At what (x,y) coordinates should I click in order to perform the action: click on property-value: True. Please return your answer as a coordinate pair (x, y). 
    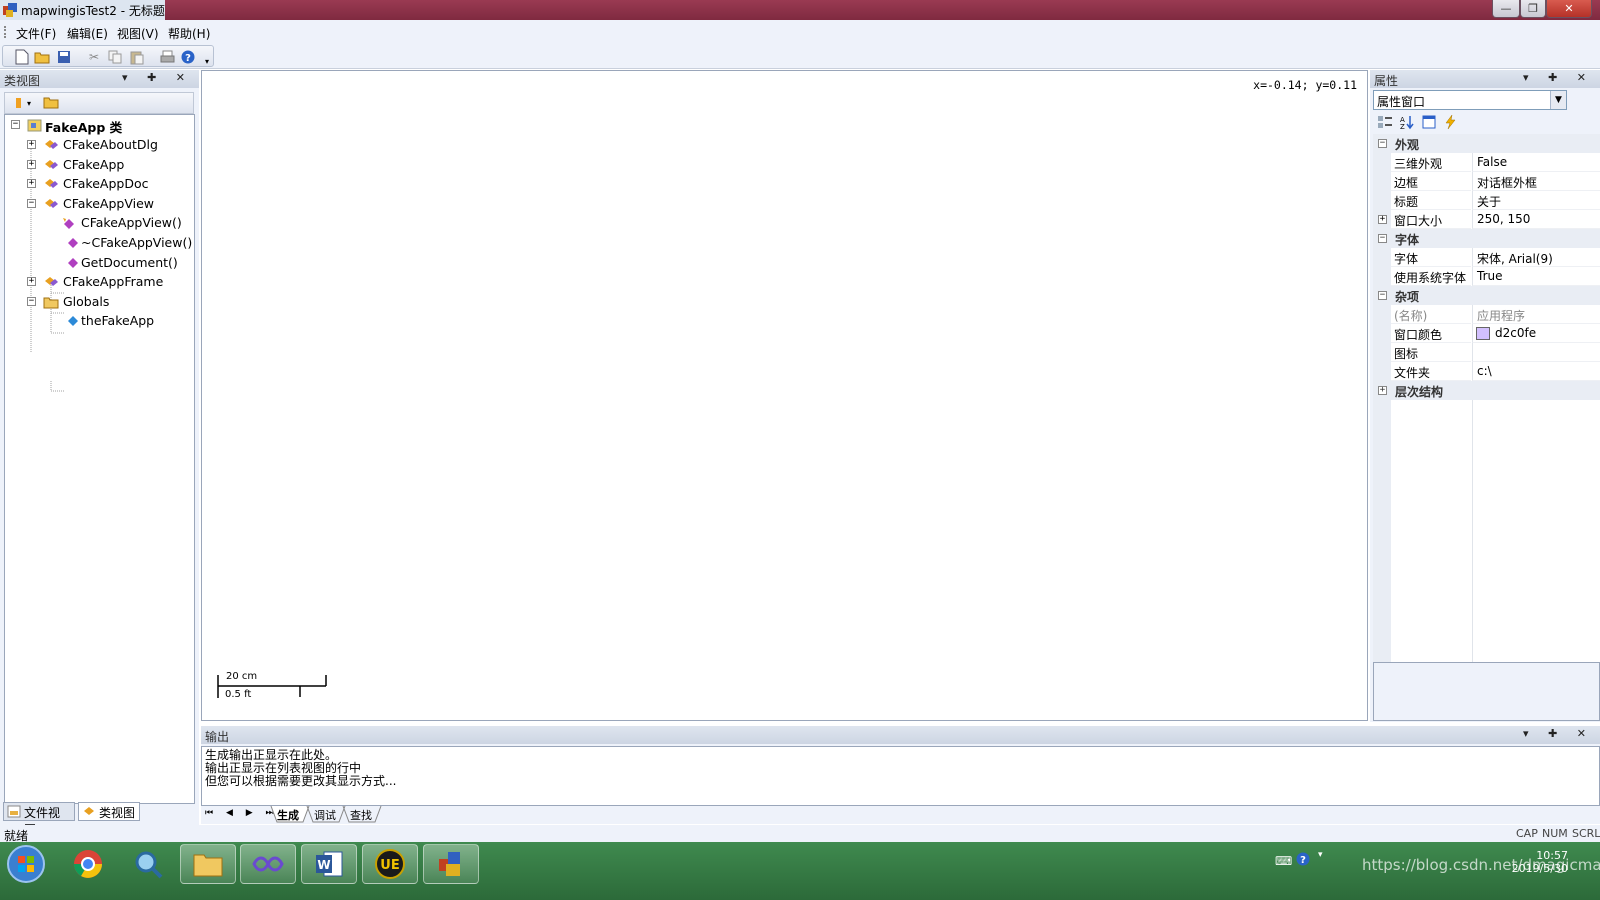
    Looking at the image, I should click on (1536, 276).